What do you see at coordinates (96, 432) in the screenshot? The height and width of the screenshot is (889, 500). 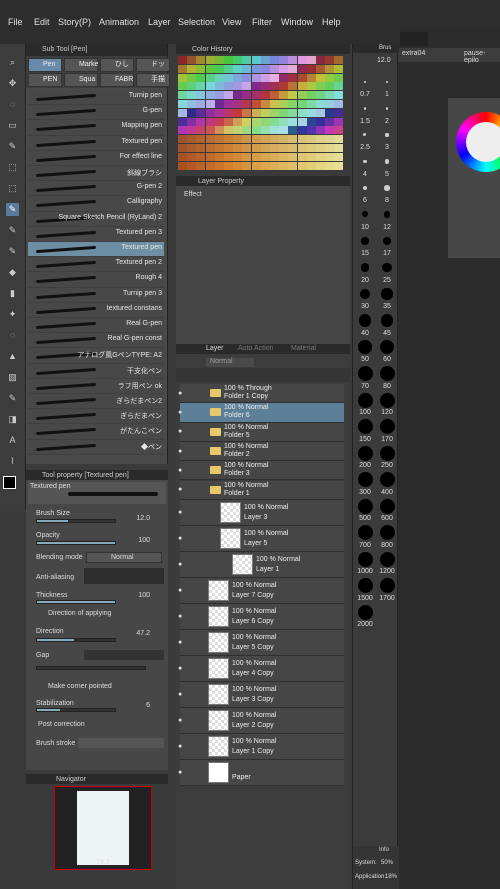 I see `brush-item: がたんこペン` at bounding box center [96, 432].